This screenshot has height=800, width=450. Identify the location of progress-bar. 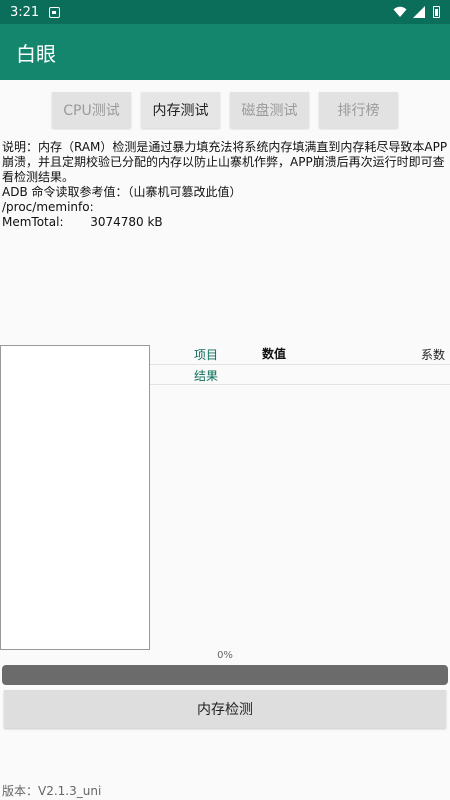
(225, 675).